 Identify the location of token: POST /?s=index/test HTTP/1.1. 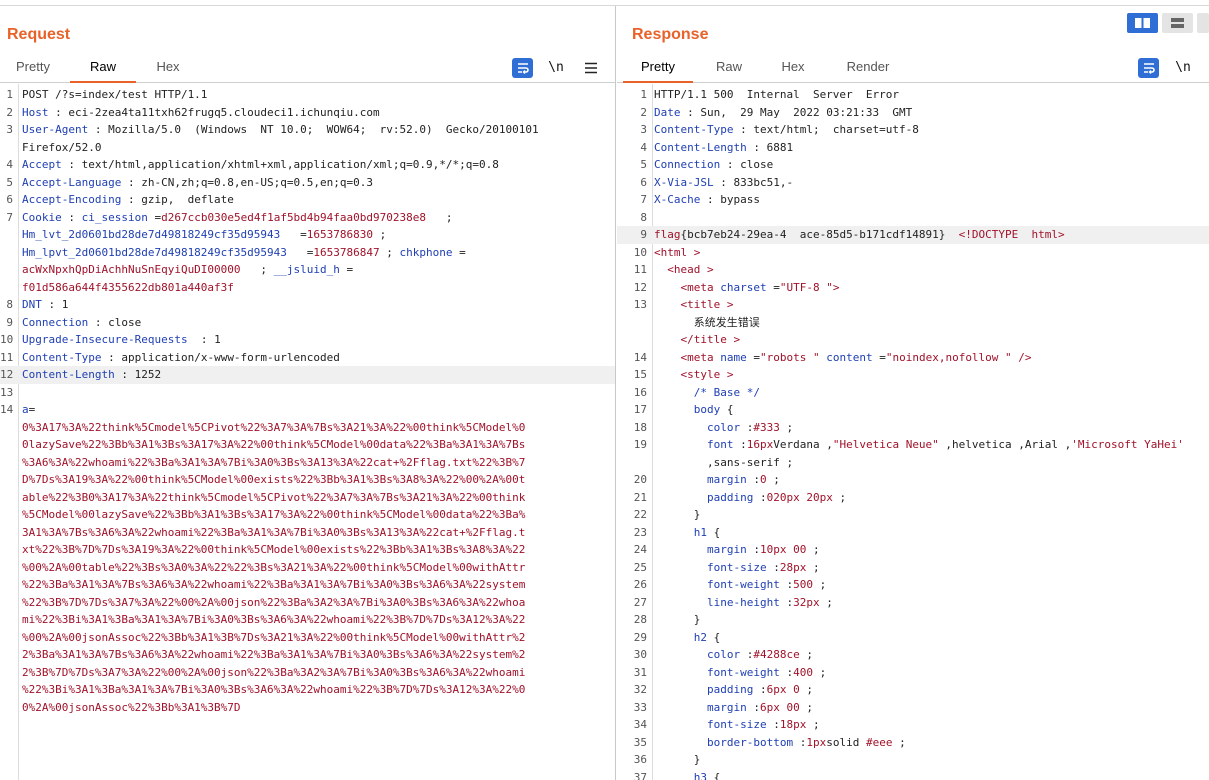
(115, 94).